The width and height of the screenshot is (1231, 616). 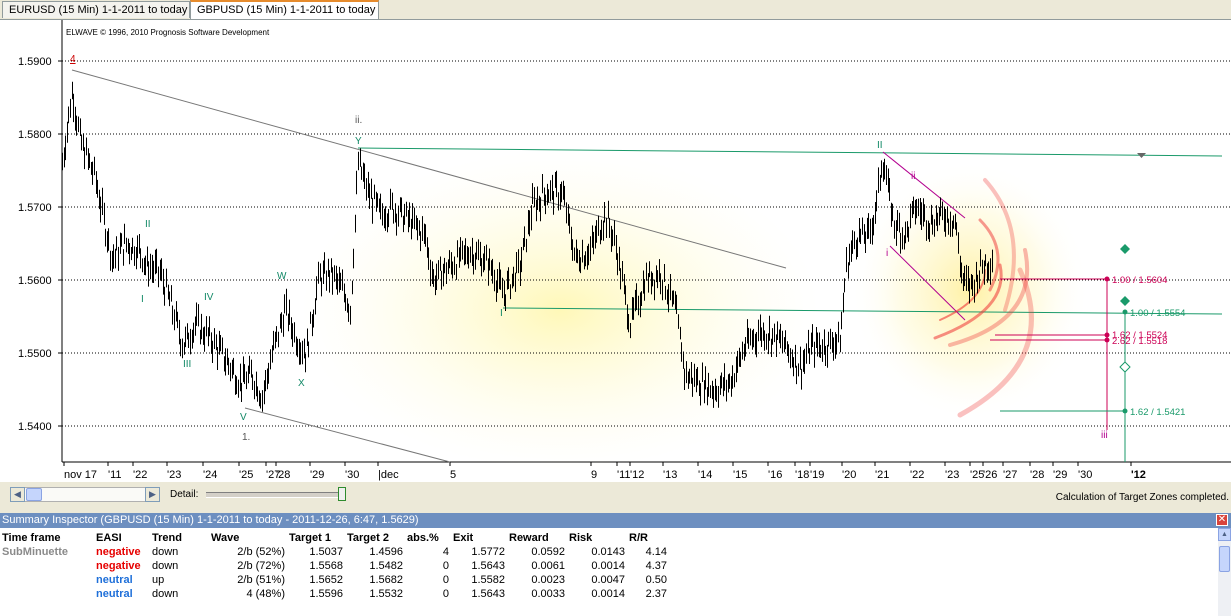 What do you see at coordinates (423, 538) in the screenshot?
I see `column-header: abs.%` at bounding box center [423, 538].